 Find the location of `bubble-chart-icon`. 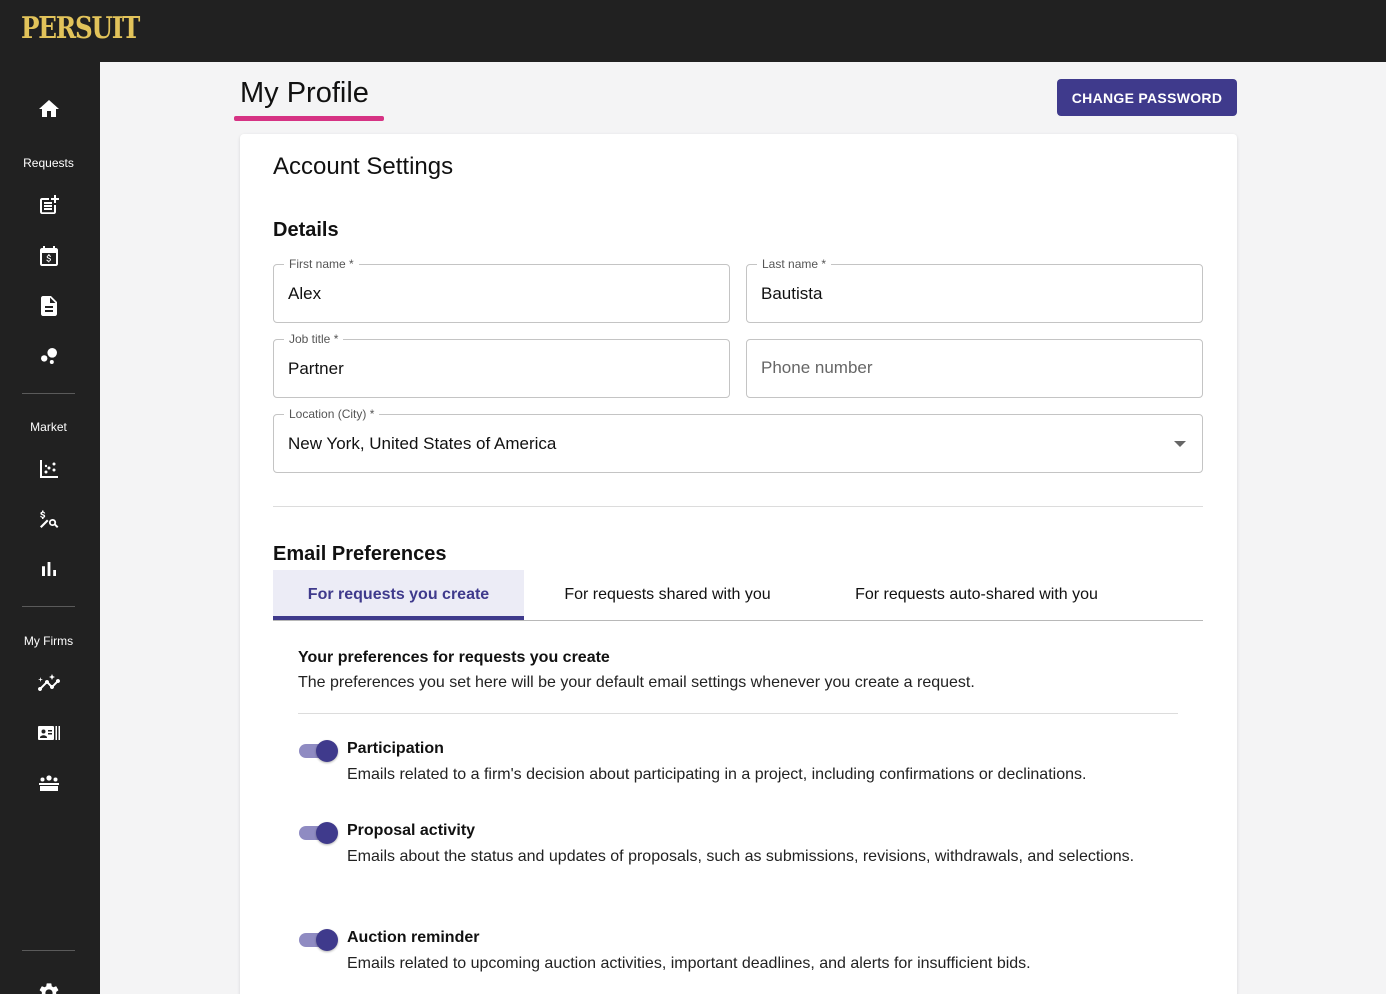

bubble-chart-icon is located at coordinates (49, 356).